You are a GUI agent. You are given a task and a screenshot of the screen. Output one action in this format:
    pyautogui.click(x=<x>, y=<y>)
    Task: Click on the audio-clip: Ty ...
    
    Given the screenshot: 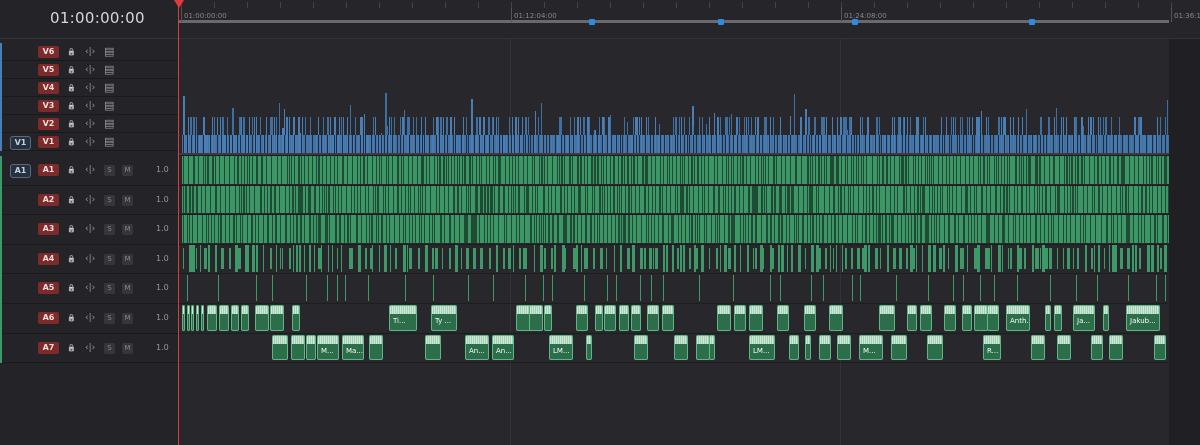 What is the action you would take?
    pyautogui.click(x=444, y=318)
    